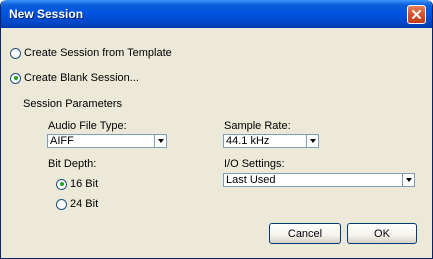 This screenshot has width=433, height=259. What do you see at coordinates (216, 14) in the screenshot?
I see `title-bar: New Session` at bounding box center [216, 14].